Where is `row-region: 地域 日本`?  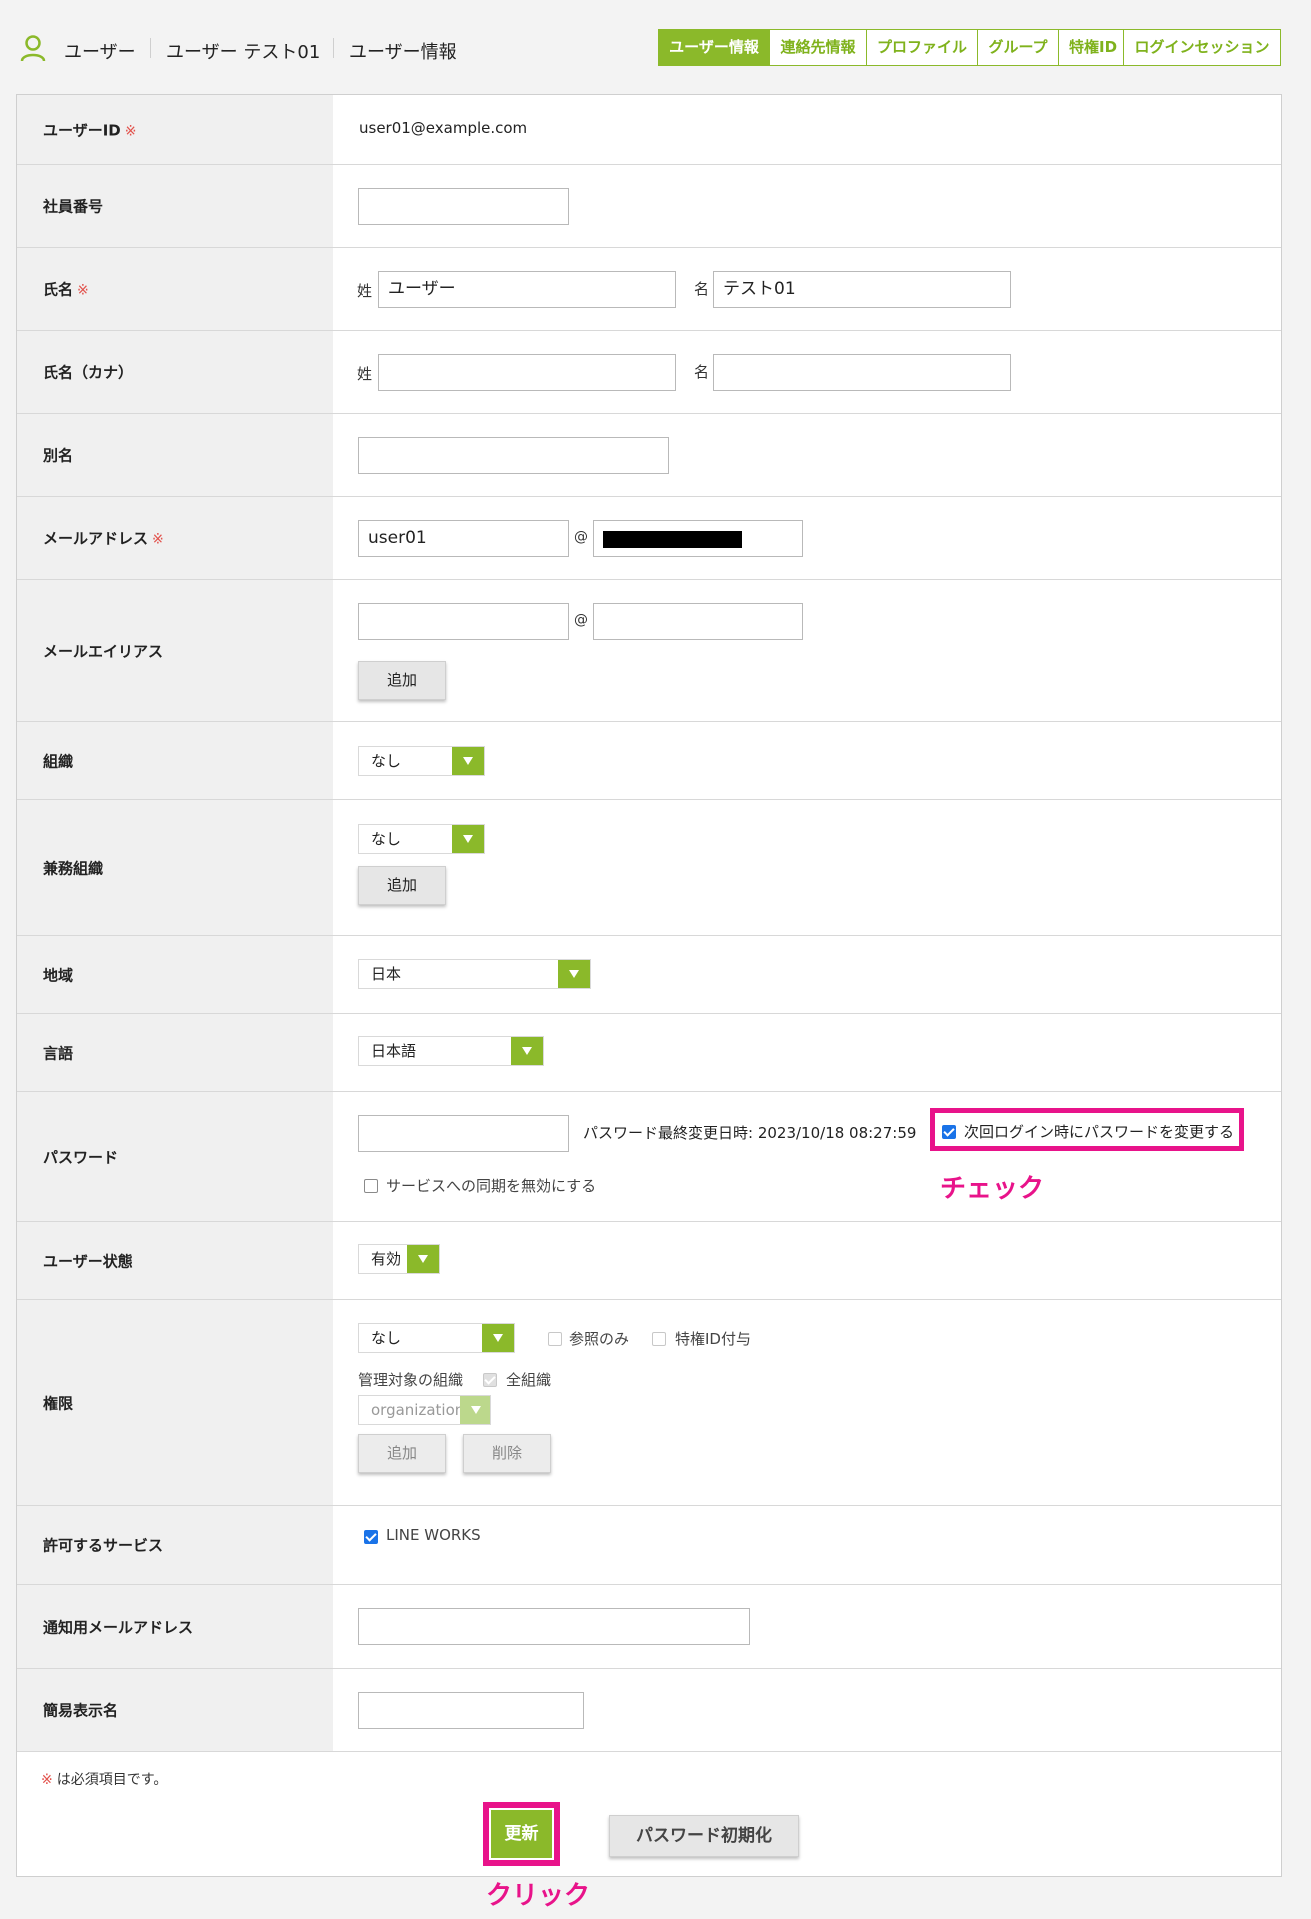
row-region: 地域 日本 is located at coordinates (649, 975).